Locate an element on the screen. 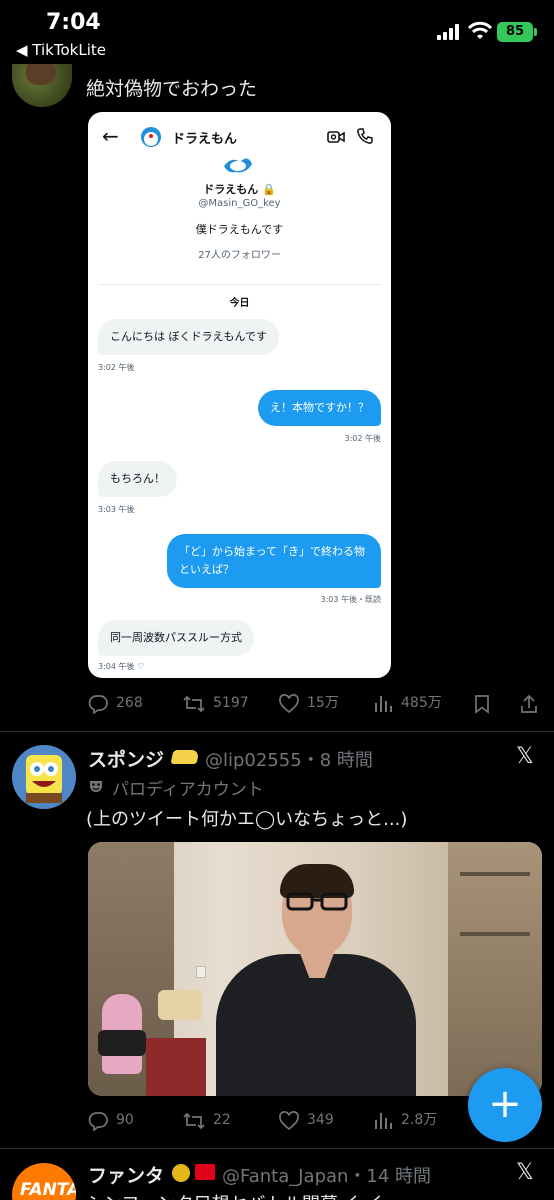  parody-label: パロディアカウント is located at coordinates (188, 790).